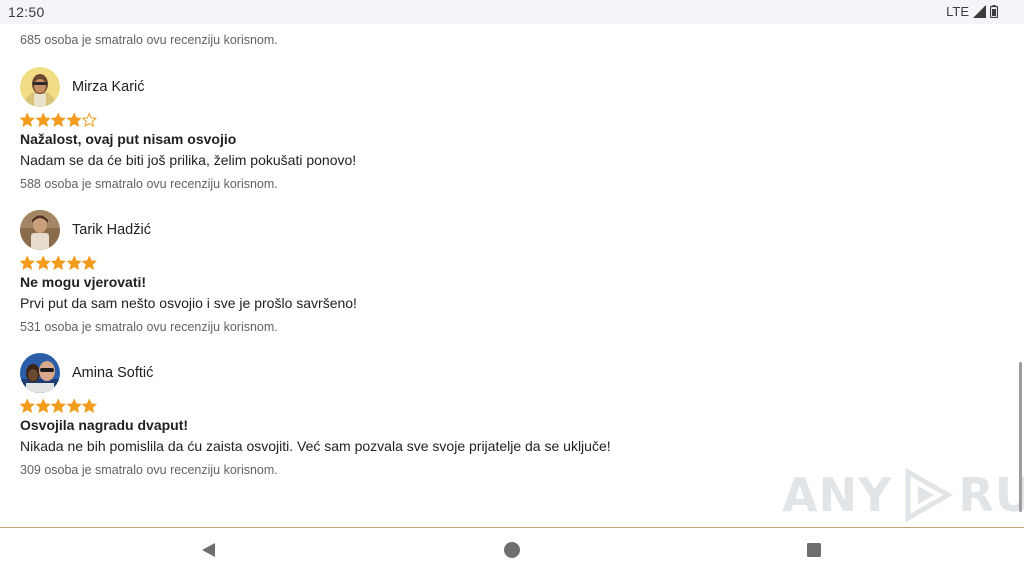 The width and height of the screenshot is (1024, 576). I want to click on network-label: LTE, so click(957, 11).